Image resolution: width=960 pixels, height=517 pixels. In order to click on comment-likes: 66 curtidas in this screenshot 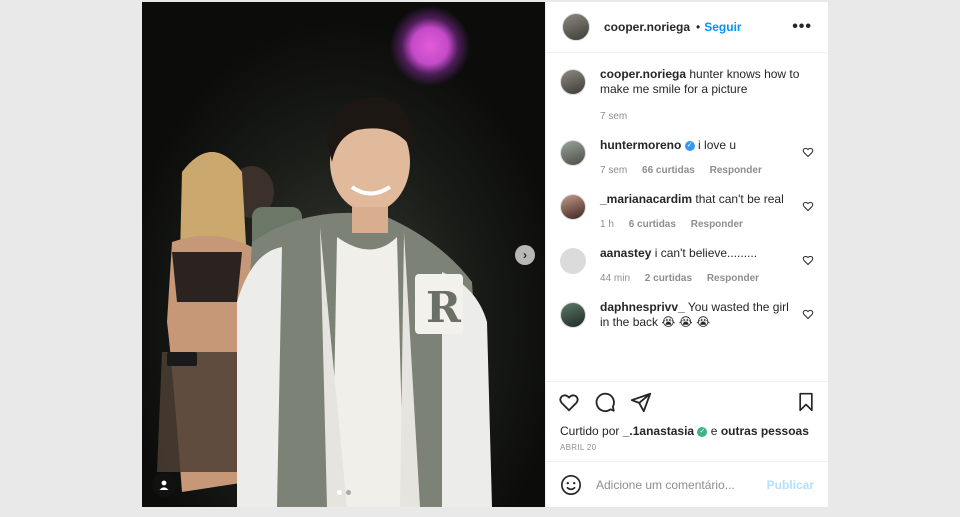, I will do `click(668, 170)`.